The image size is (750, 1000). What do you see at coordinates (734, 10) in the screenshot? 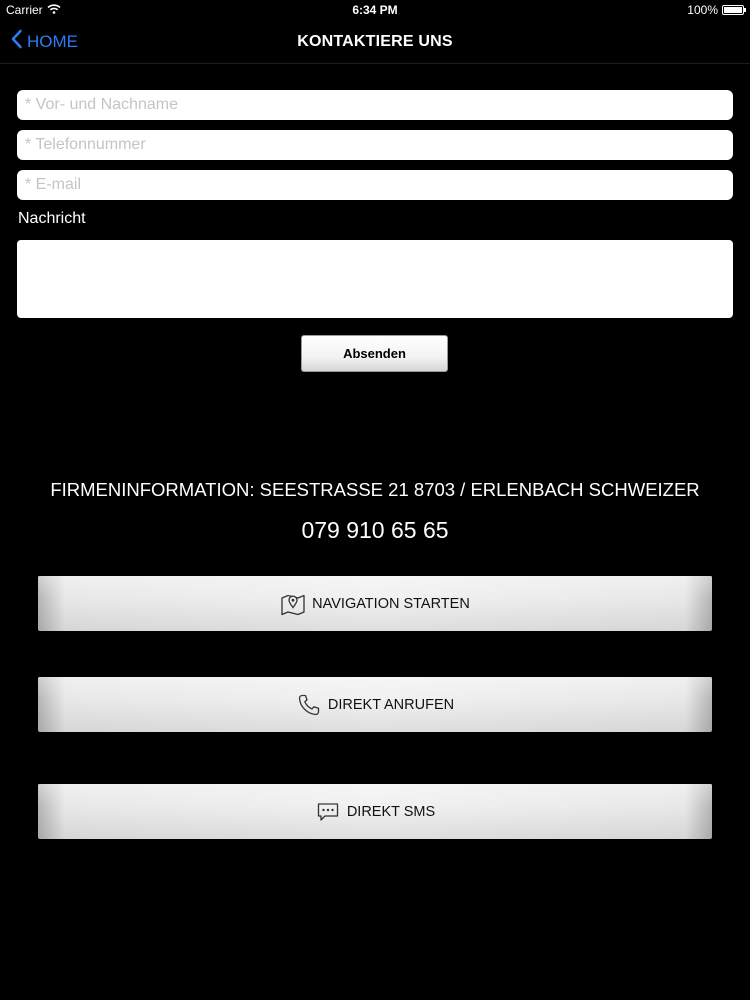
I see `battery-icon` at bounding box center [734, 10].